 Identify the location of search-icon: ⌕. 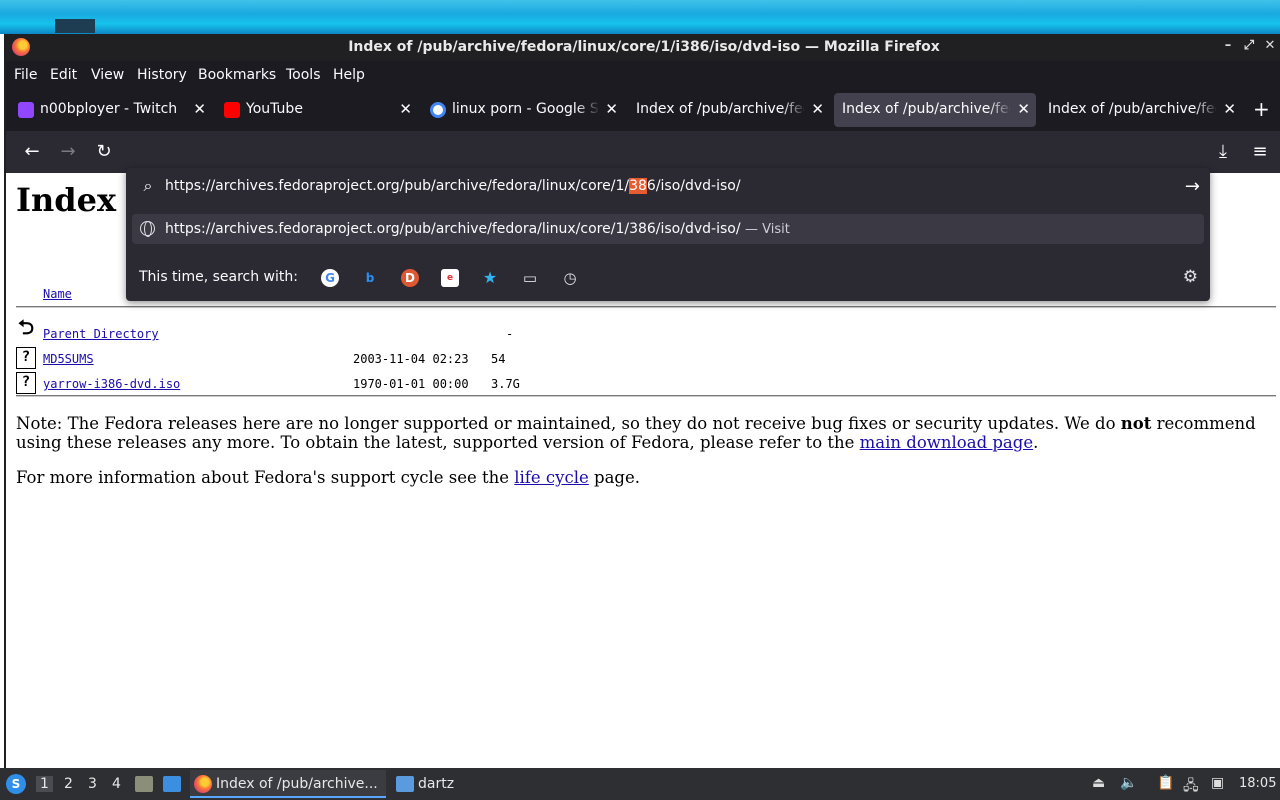
(148, 185).